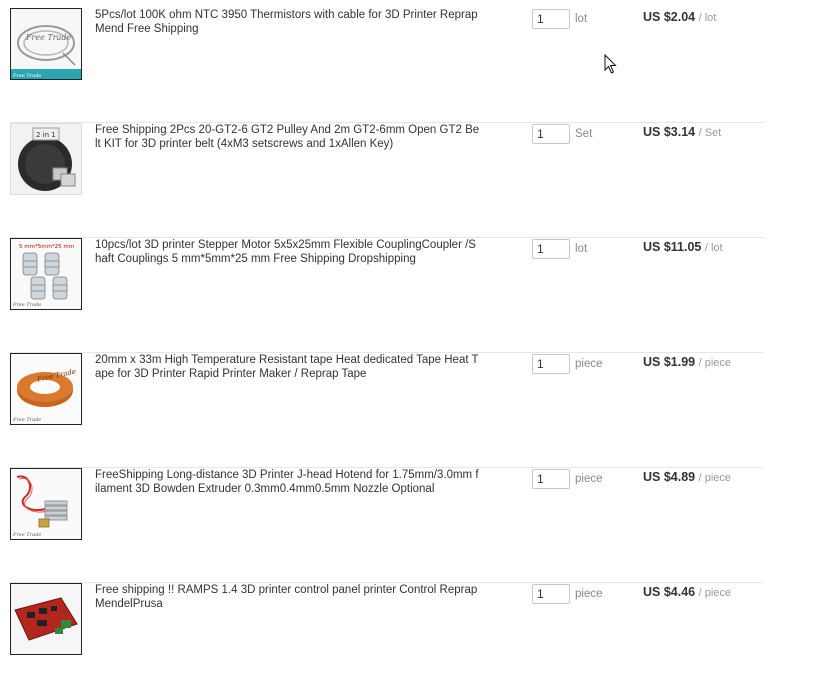  I want to click on price-amount: US $3.14, so click(669, 132).